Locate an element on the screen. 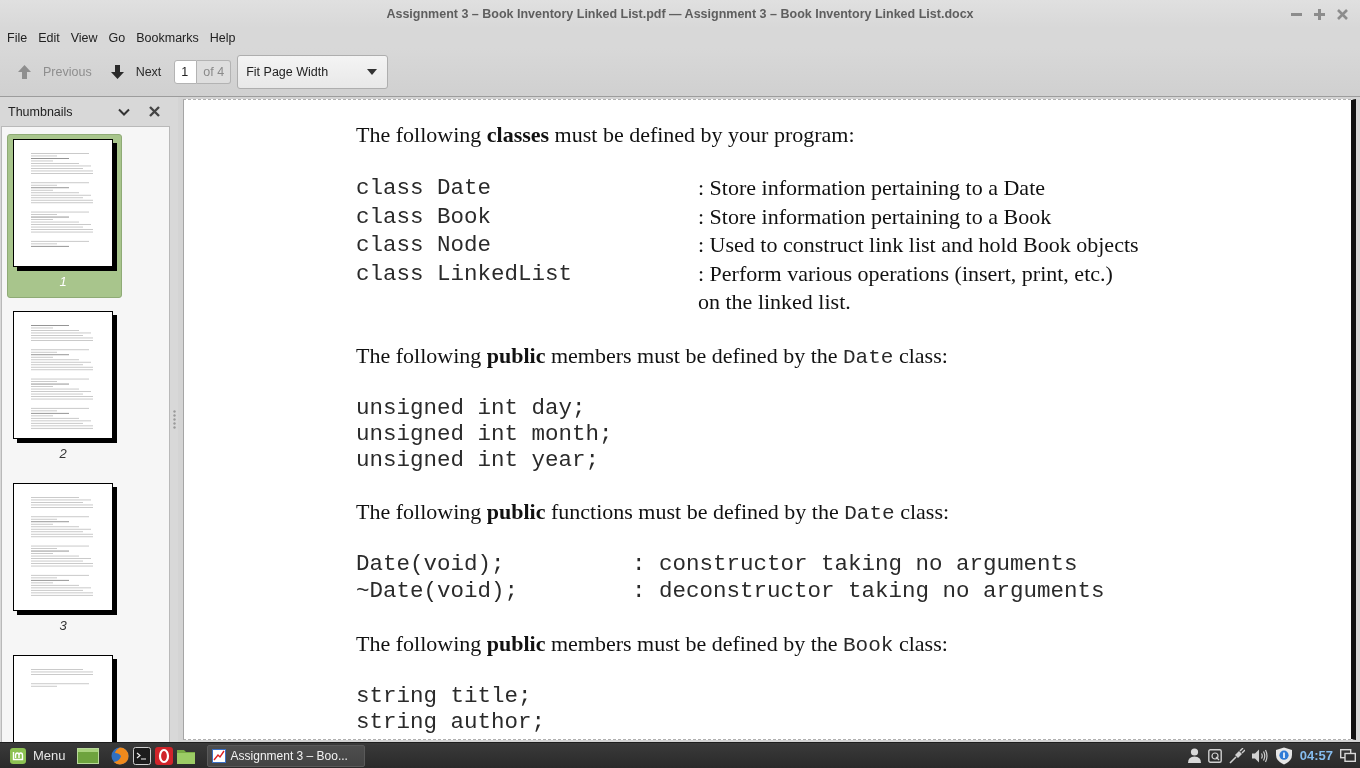 This screenshot has height=768, width=1360. menu-item: Go is located at coordinates (117, 38).